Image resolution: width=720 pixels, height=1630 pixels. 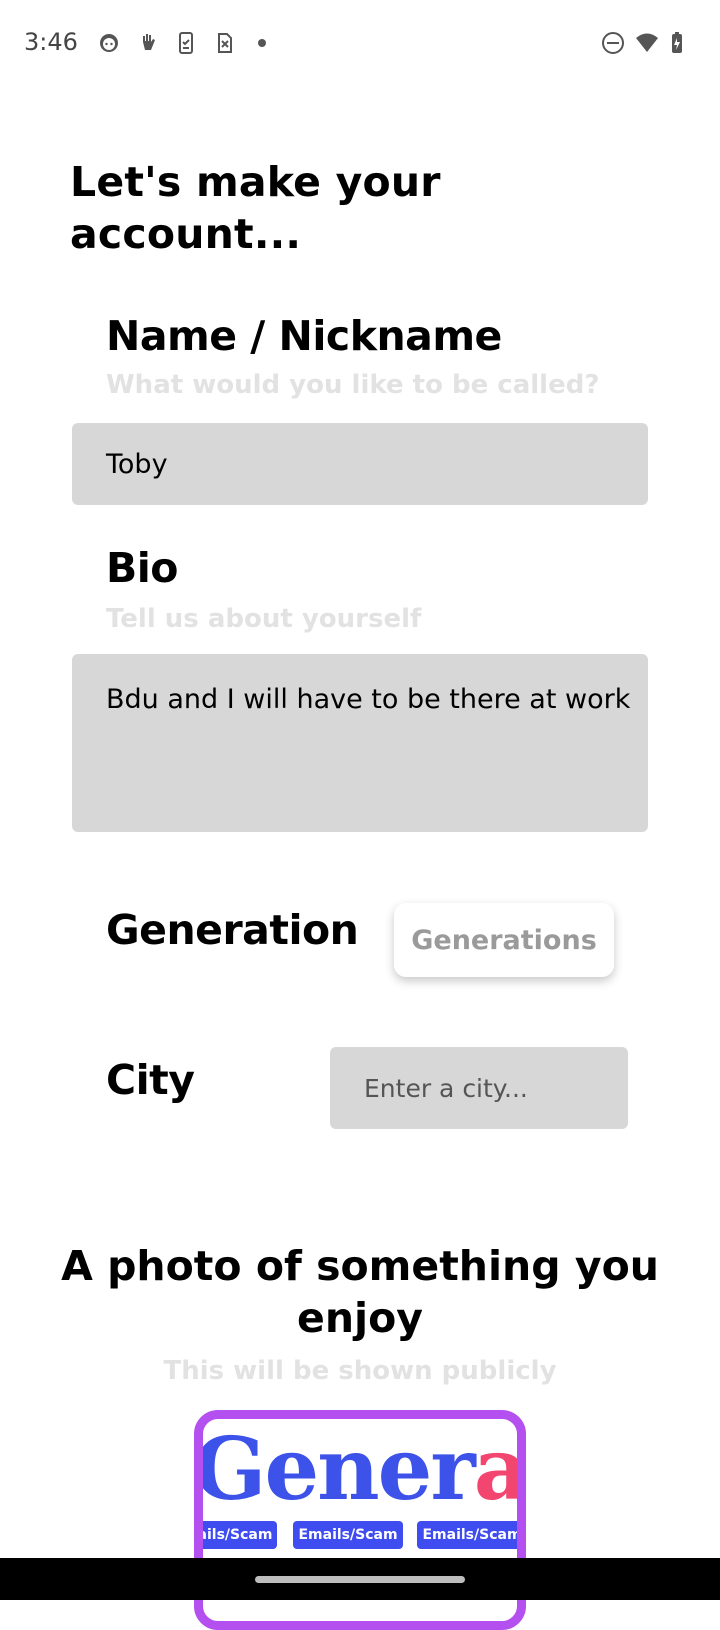 I want to click on hand-icon, so click(x=148, y=43).